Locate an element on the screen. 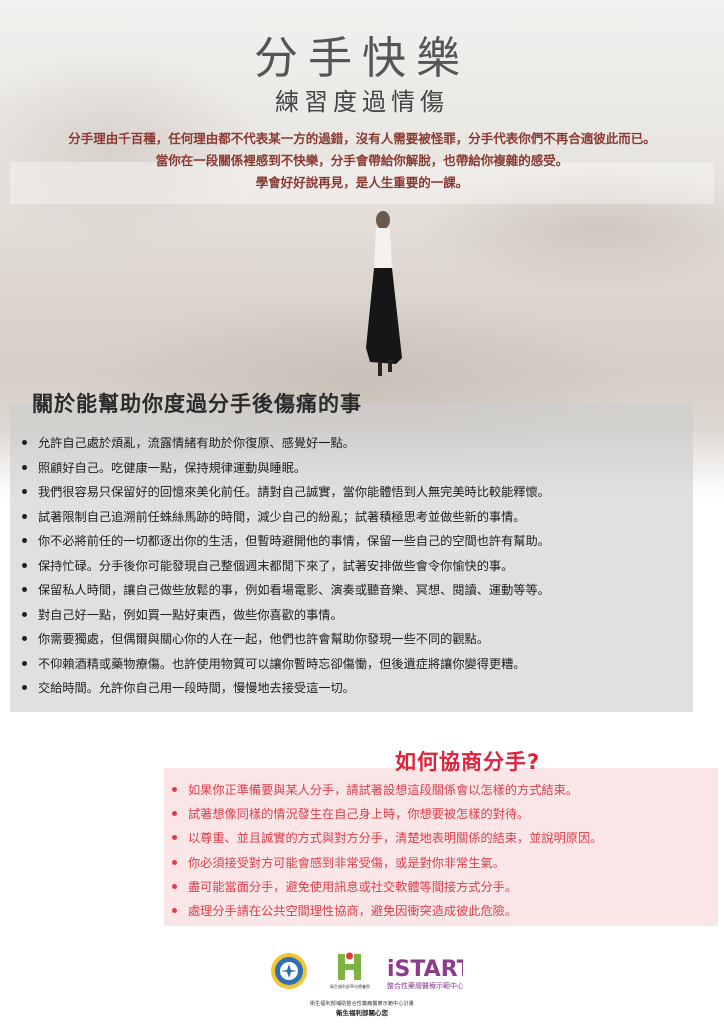  list-item: 你需要獨處，但偶爾與關心你的人在一起，他們也許會幫助你發現一些不同的觀點。 is located at coordinates (286, 641).